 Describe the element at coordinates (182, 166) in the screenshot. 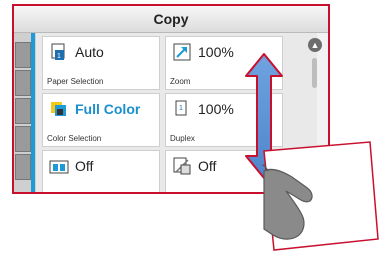

I see `density-icon` at that location.